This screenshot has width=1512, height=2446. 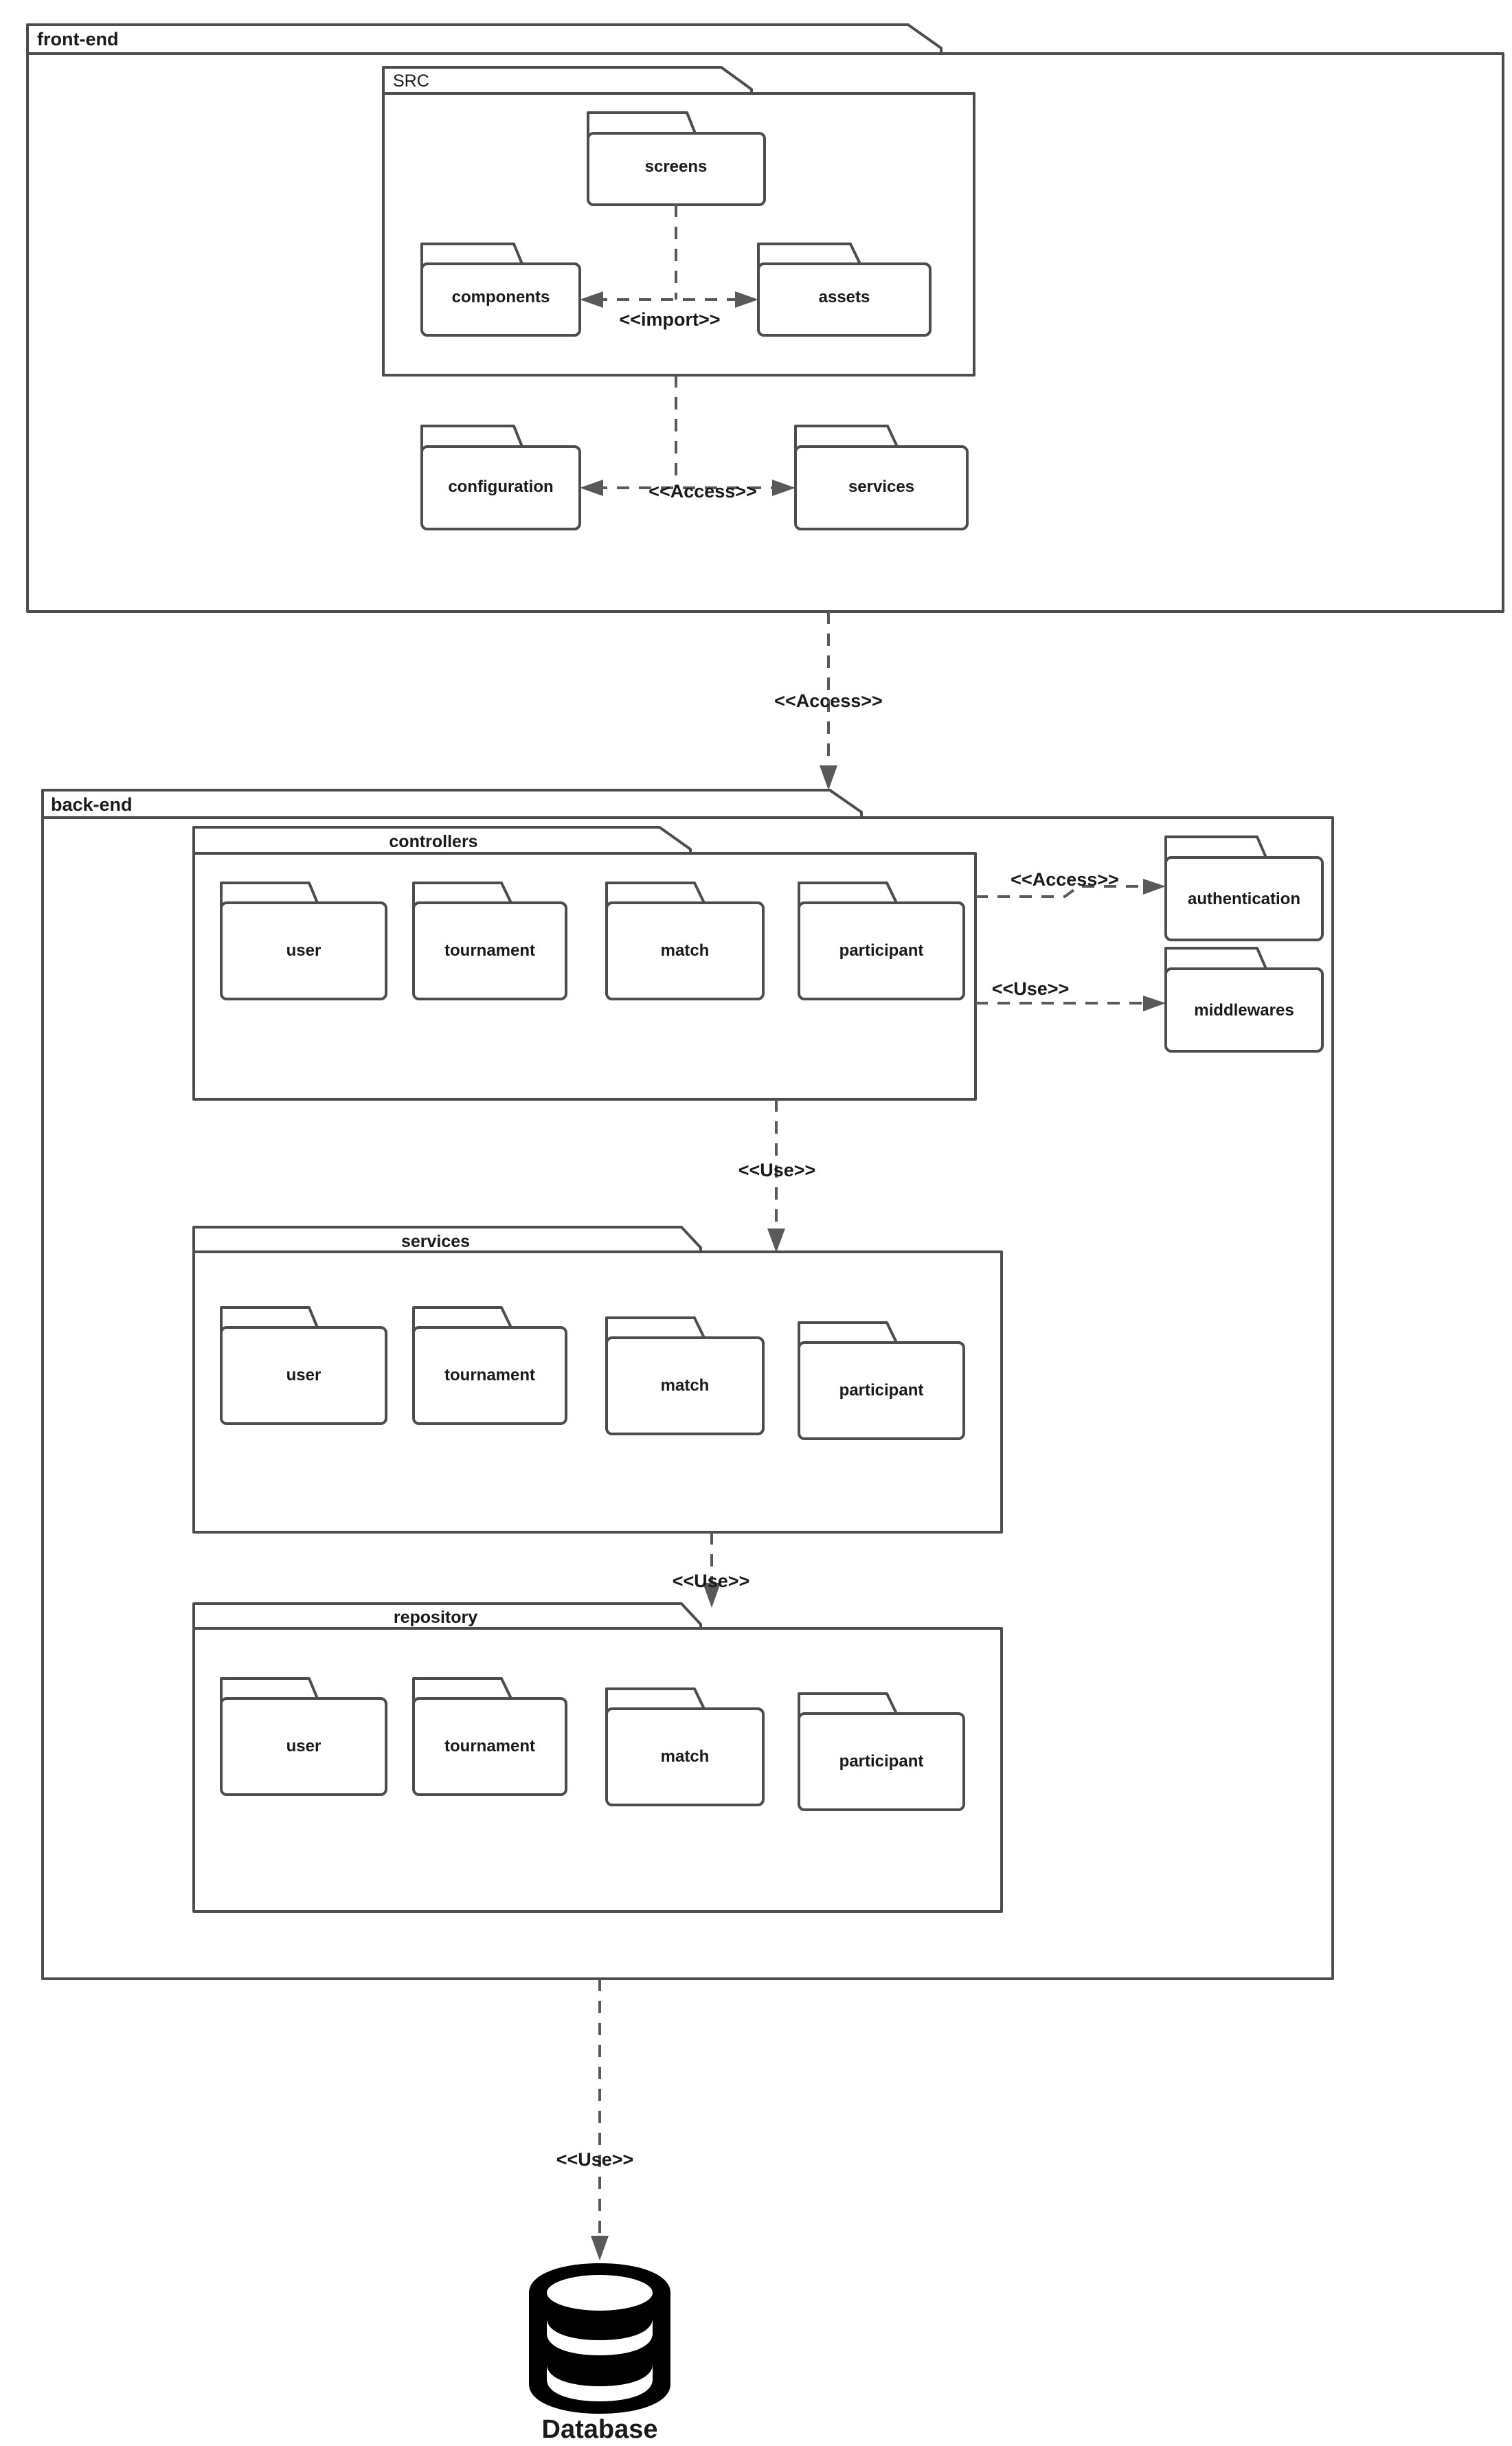 I want to click on repository-label: repository, so click(x=436, y=1617).